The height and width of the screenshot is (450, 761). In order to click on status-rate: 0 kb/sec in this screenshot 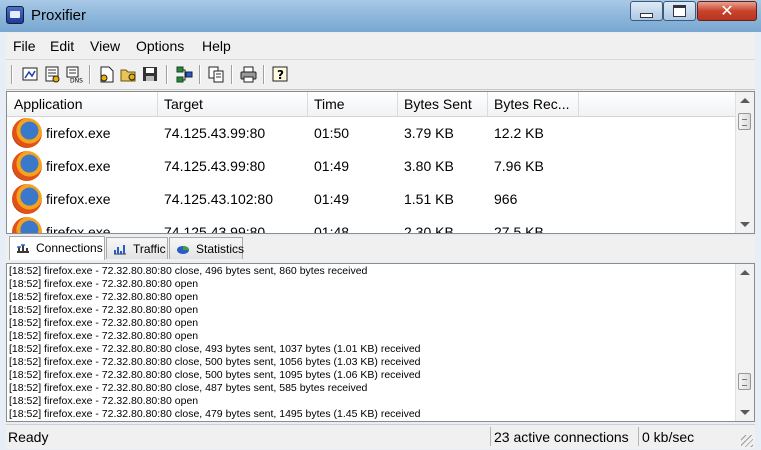, I will do `click(668, 437)`.